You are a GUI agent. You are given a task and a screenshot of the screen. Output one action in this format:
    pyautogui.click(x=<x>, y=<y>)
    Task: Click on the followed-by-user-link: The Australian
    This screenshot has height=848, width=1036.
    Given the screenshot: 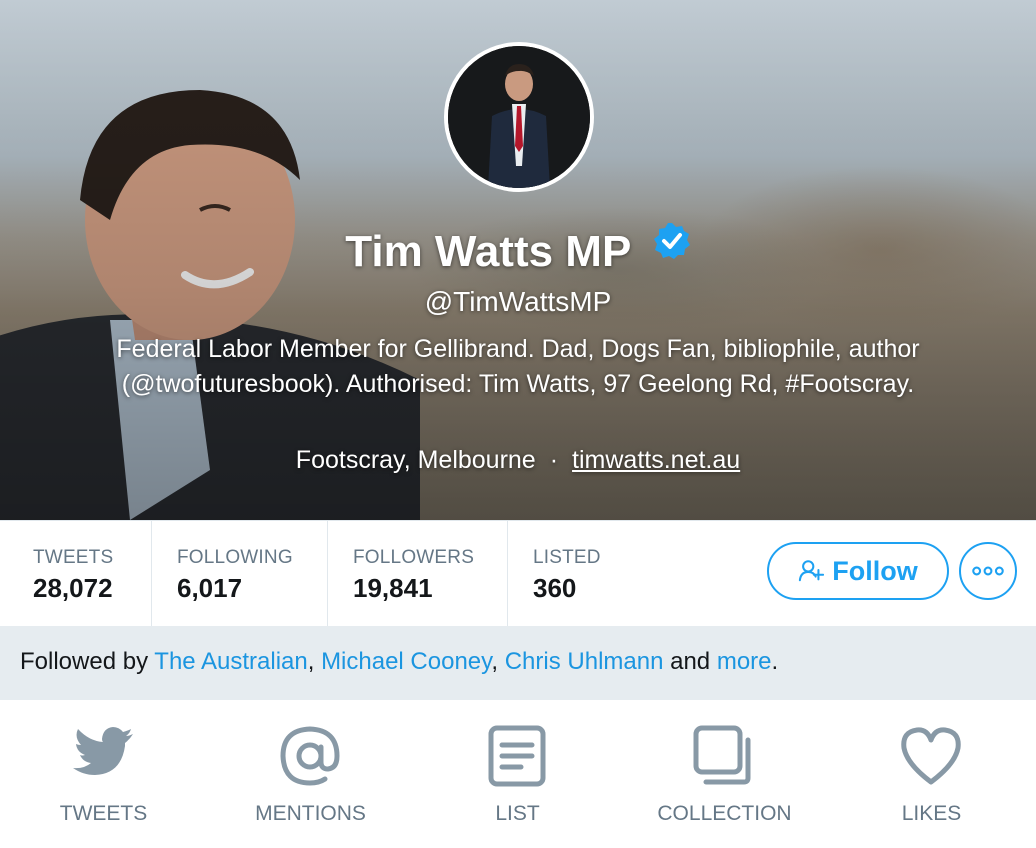 What is the action you would take?
    pyautogui.click(x=230, y=661)
    